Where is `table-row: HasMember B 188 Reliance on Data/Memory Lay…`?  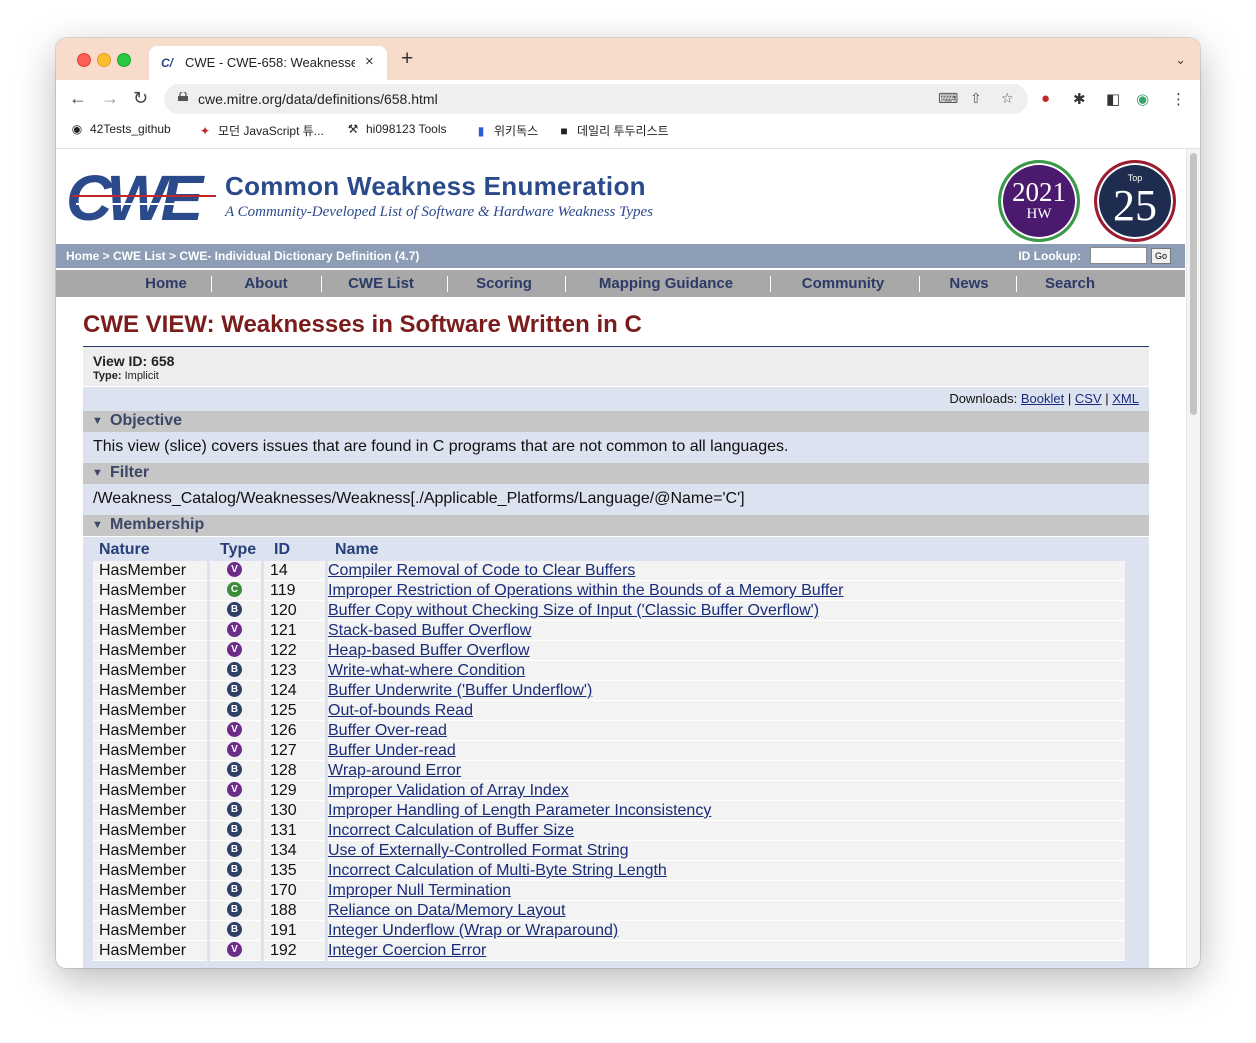 table-row: HasMember B 188 Reliance on Data/Memory Lay… is located at coordinates (609, 911).